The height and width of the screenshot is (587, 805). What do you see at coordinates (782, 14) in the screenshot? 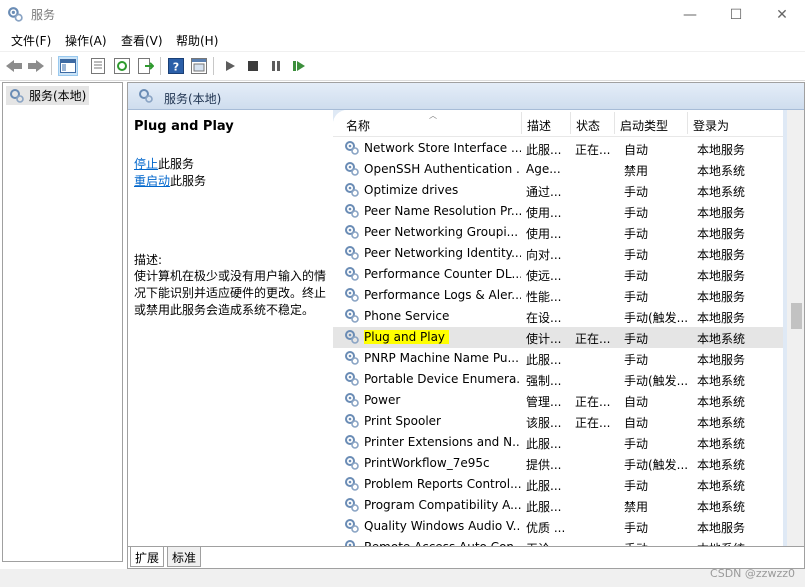
I see `close-button: ✕` at bounding box center [782, 14].